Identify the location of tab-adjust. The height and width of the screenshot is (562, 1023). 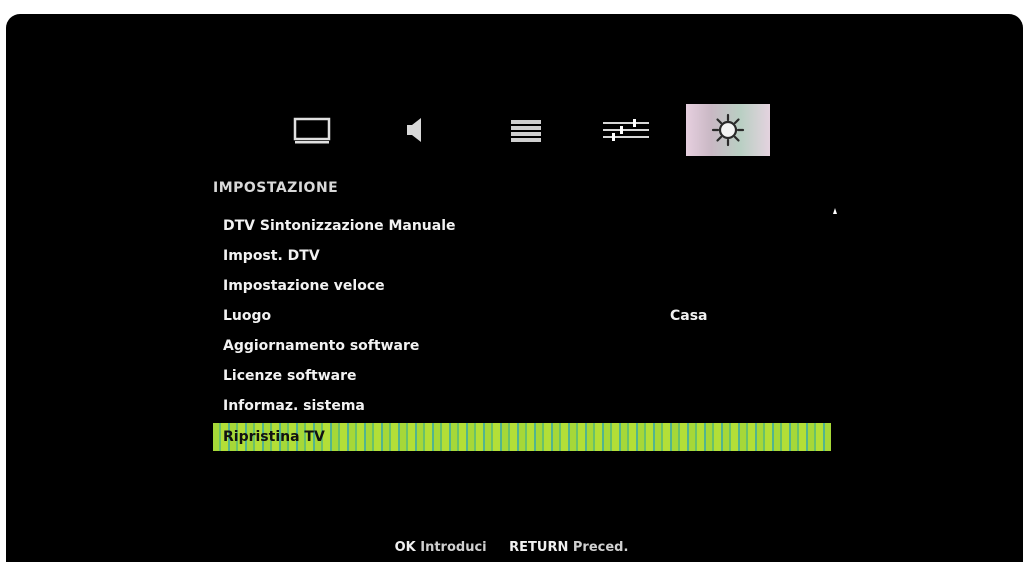
(626, 130).